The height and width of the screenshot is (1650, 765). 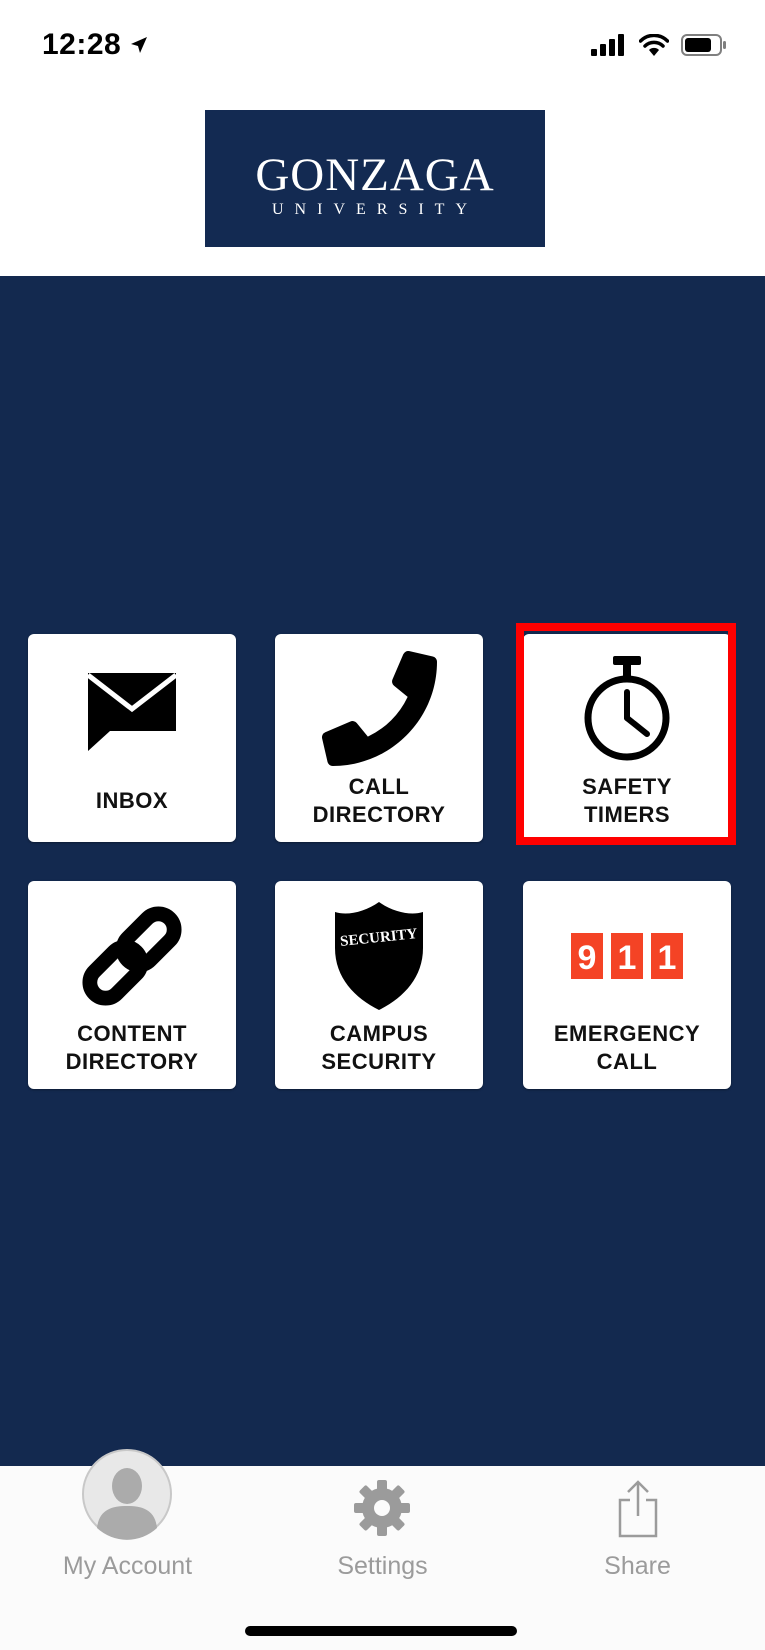 What do you see at coordinates (132, 800) in the screenshot?
I see `inbox-label: INBOX` at bounding box center [132, 800].